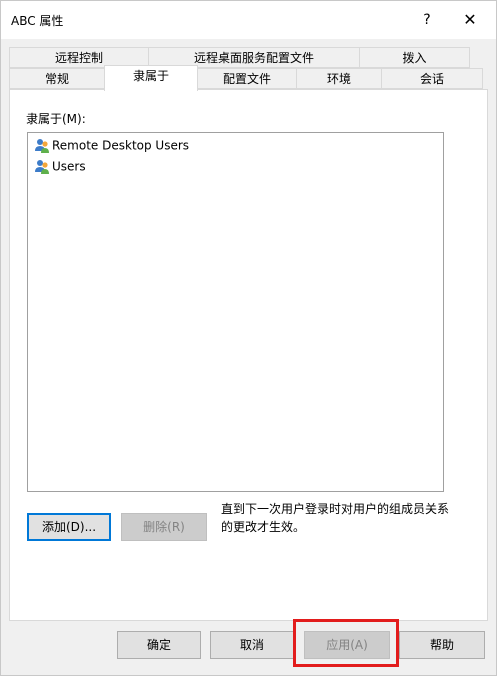 The image size is (497, 676). What do you see at coordinates (56, 119) in the screenshot?
I see `member-of-label: 隶属于(M):` at bounding box center [56, 119].